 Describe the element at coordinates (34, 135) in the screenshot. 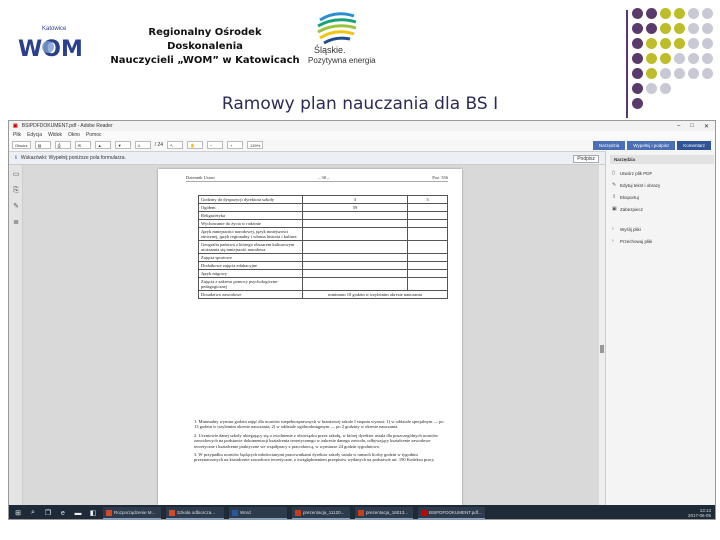

I see `menu-edit: Edycja` at that location.